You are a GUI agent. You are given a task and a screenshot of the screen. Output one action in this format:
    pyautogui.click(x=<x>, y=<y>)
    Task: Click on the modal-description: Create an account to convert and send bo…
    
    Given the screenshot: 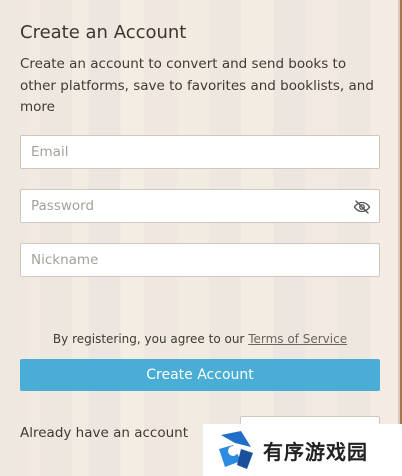 What is the action you would take?
    pyautogui.click(x=197, y=85)
    